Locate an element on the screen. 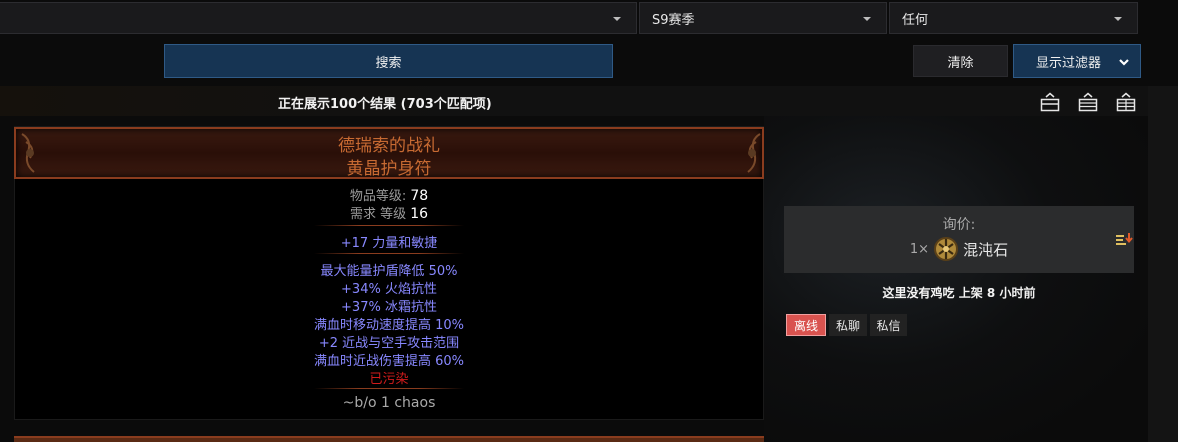 This screenshot has height=442, width=1178. sort-desc-icon is located at coordinates (1124, 240).